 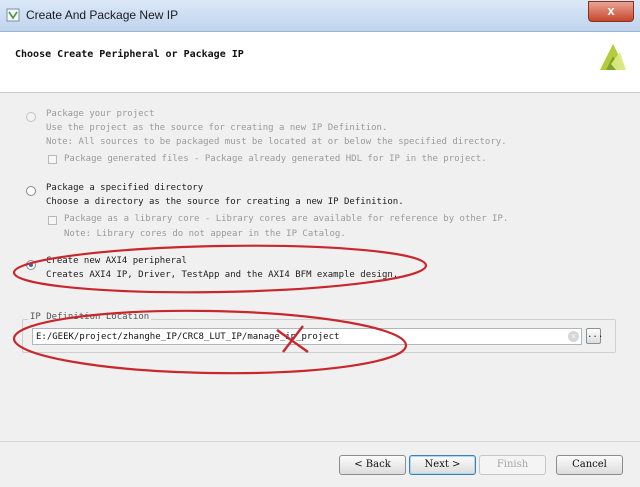 I want to click on title-bar: Create And Package New IP x, so click(x=320, y=16).